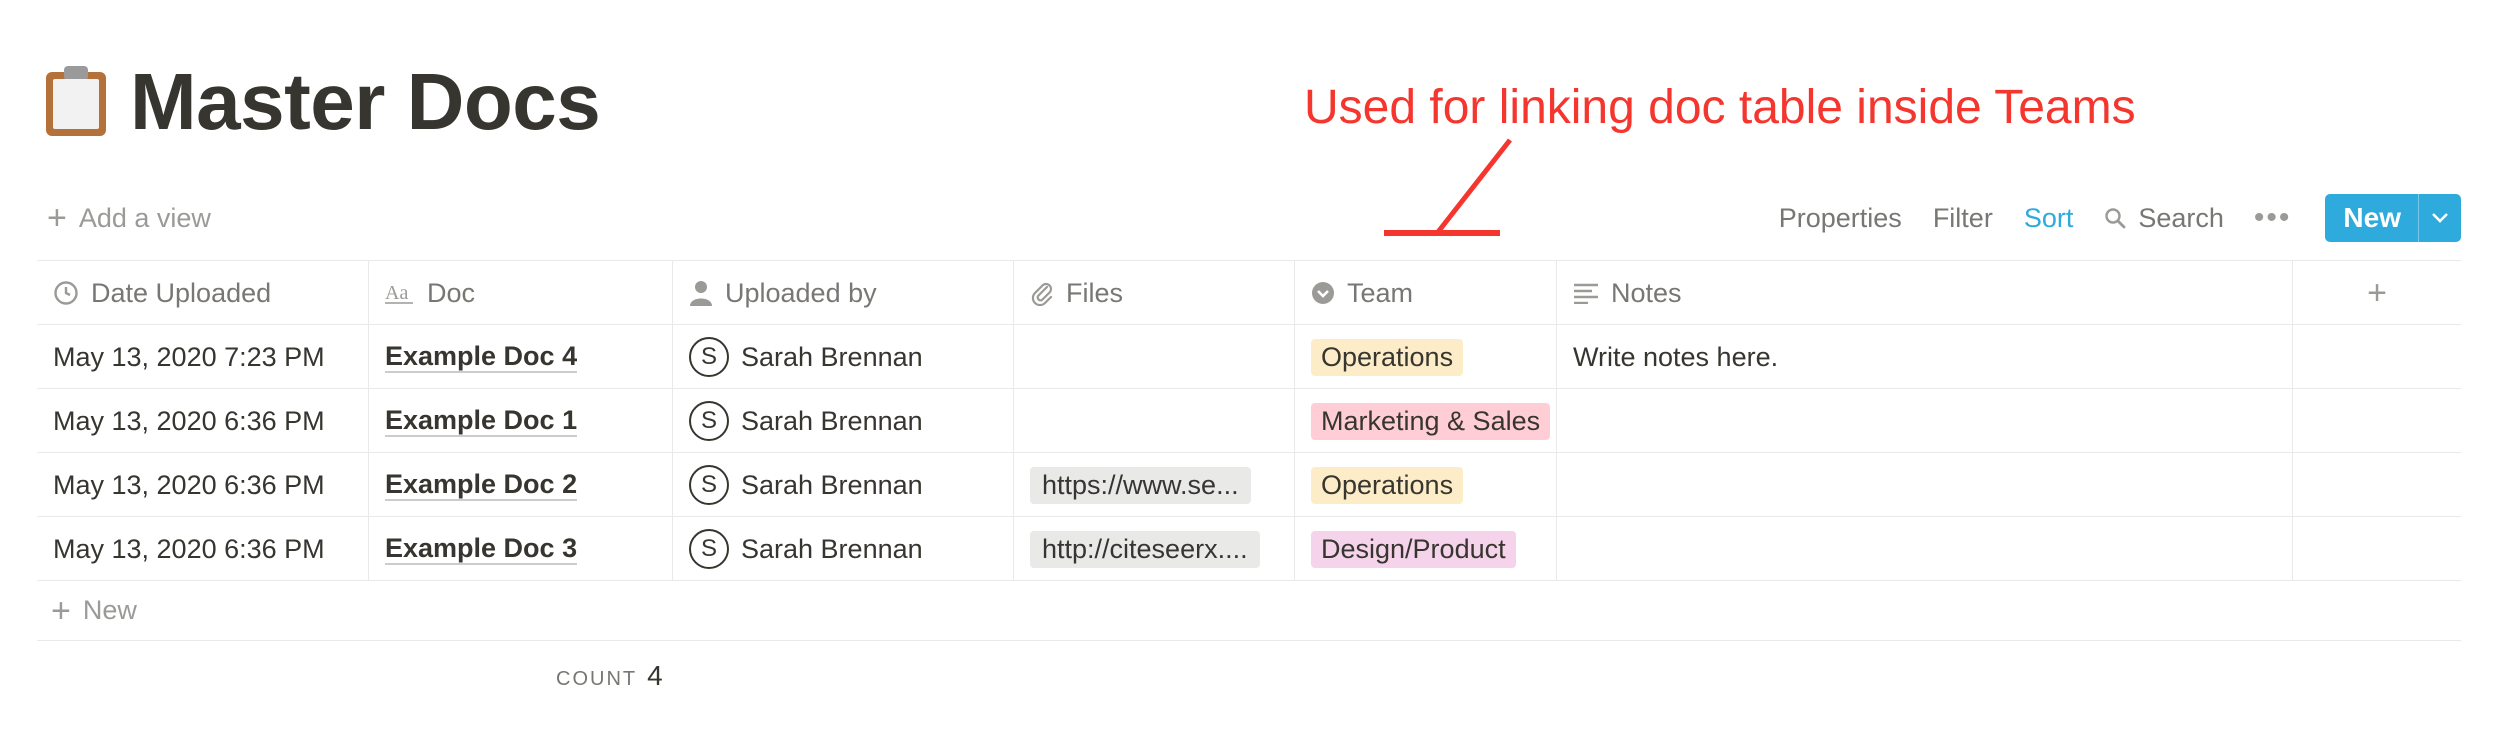 This screenshot has width=2500, height=736. I want to click on text-lines-icon, so click(1586, 293).